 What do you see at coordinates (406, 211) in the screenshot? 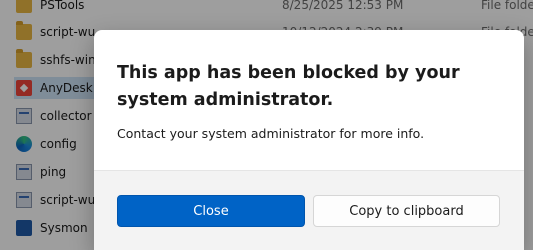
I see `copy-to-clipboard-button: Copy to clipboard` at bounding box center [406, 211].